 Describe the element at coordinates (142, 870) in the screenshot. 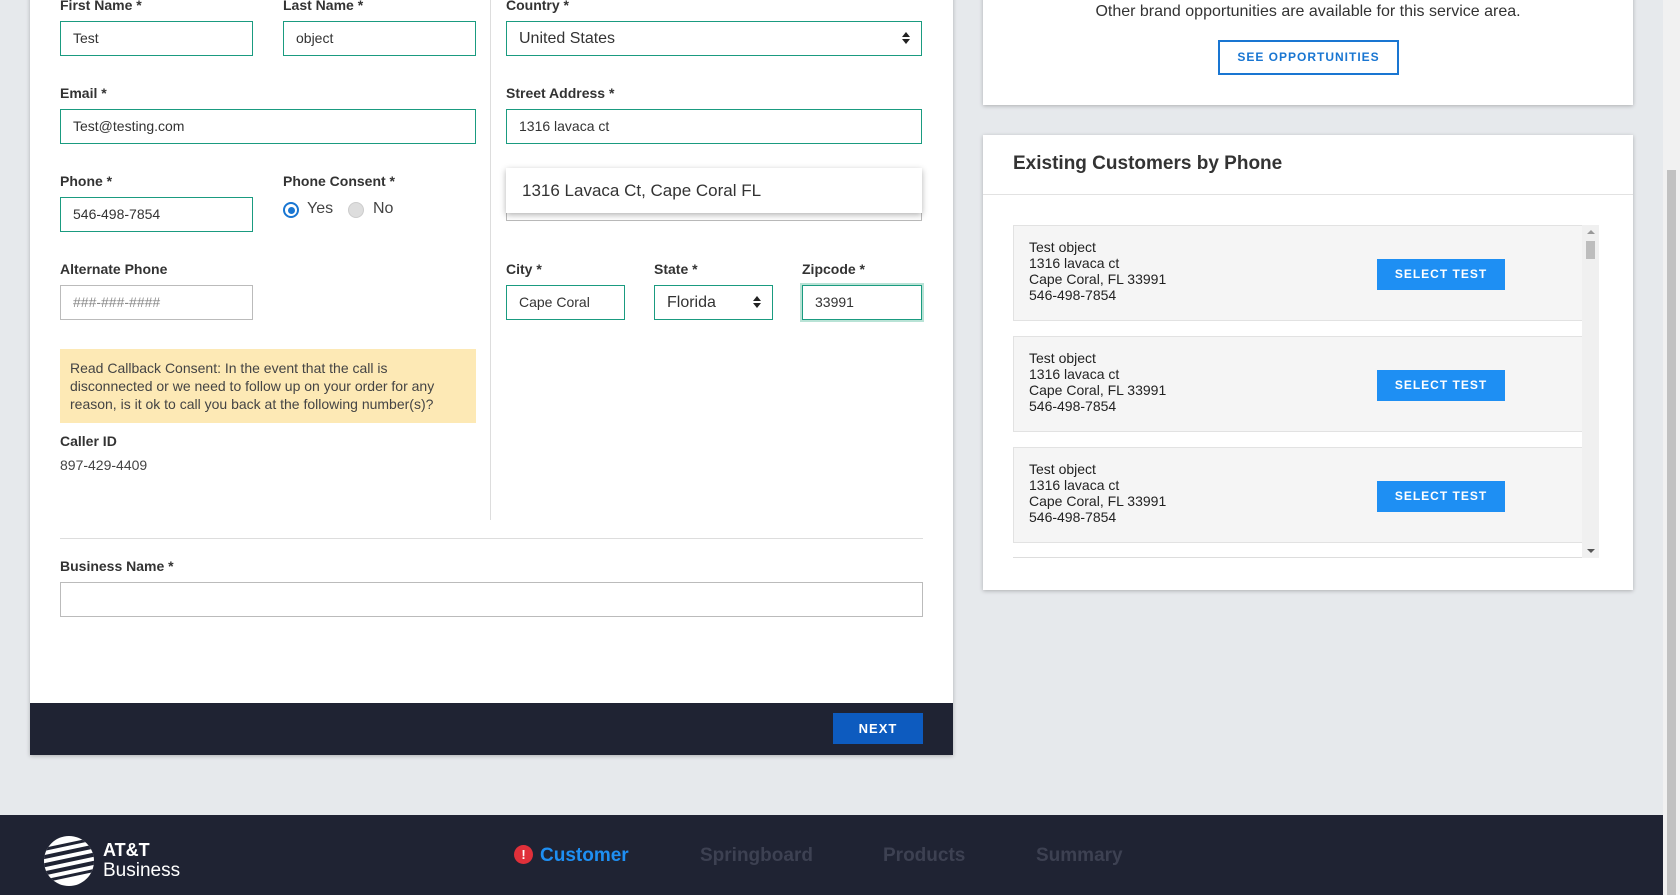

I see `logo-subtitle-text: Business` at that location.